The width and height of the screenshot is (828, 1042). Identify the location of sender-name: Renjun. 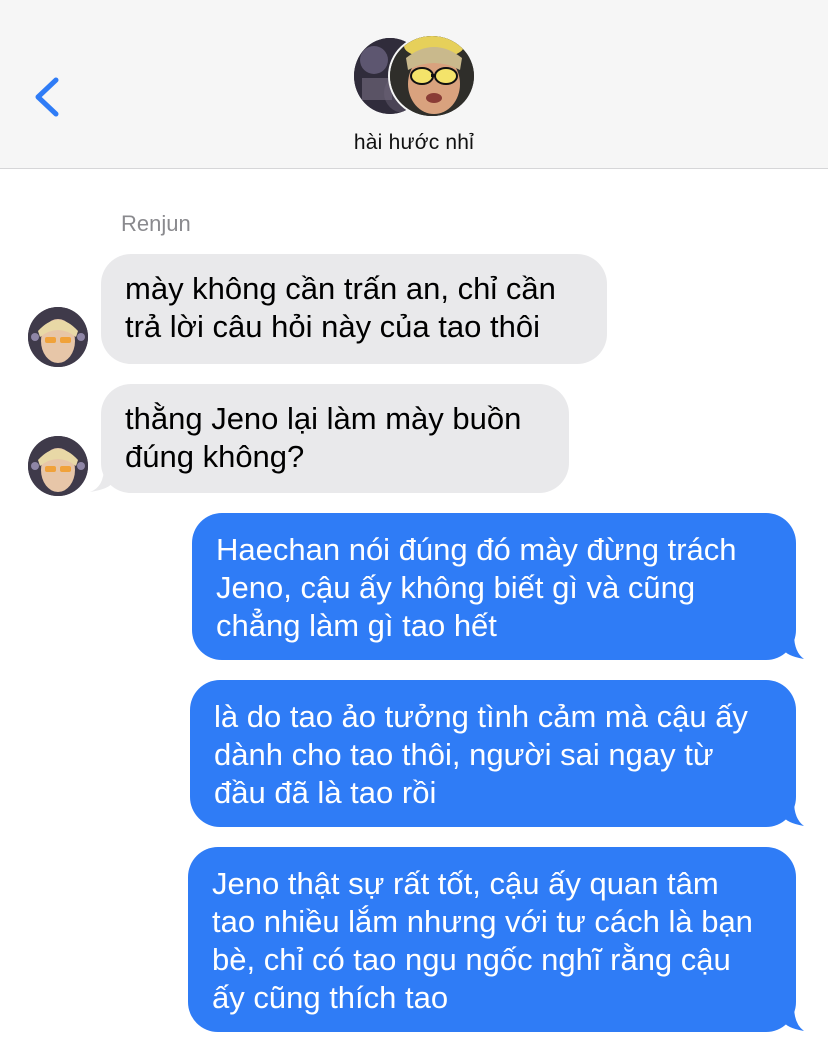
(156, 223).